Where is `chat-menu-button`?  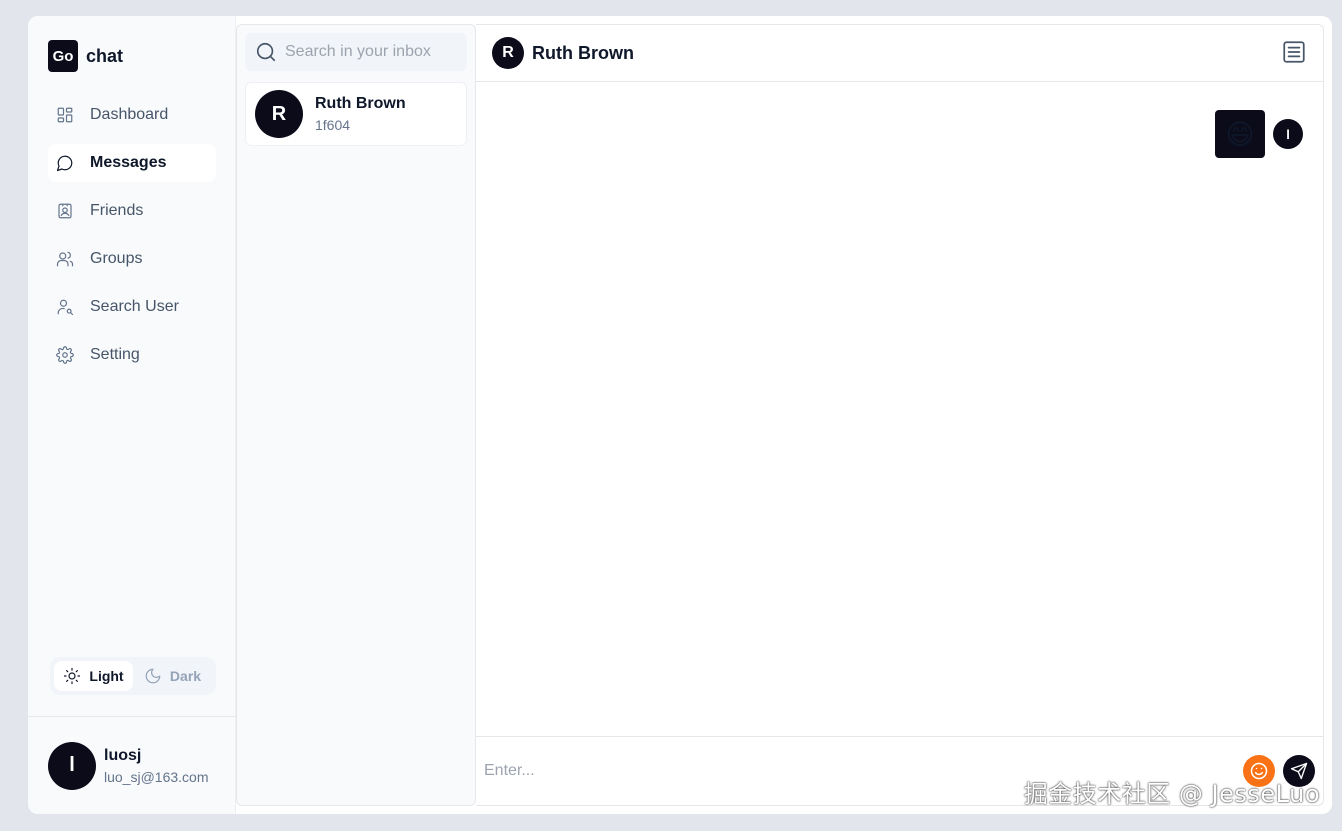
chat-menu-button is located at coordinates (1294, 52).